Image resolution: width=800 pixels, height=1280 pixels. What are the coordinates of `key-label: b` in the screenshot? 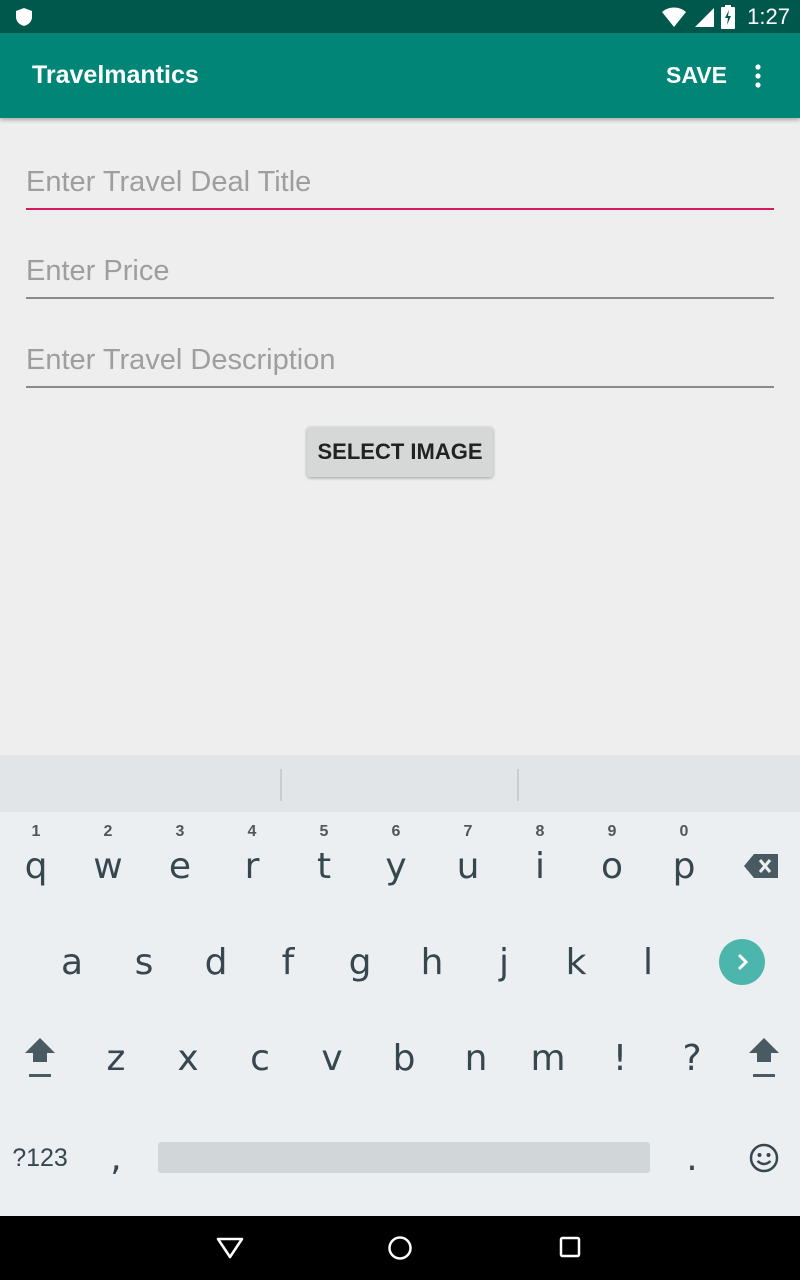 It's located at (404, 1058).